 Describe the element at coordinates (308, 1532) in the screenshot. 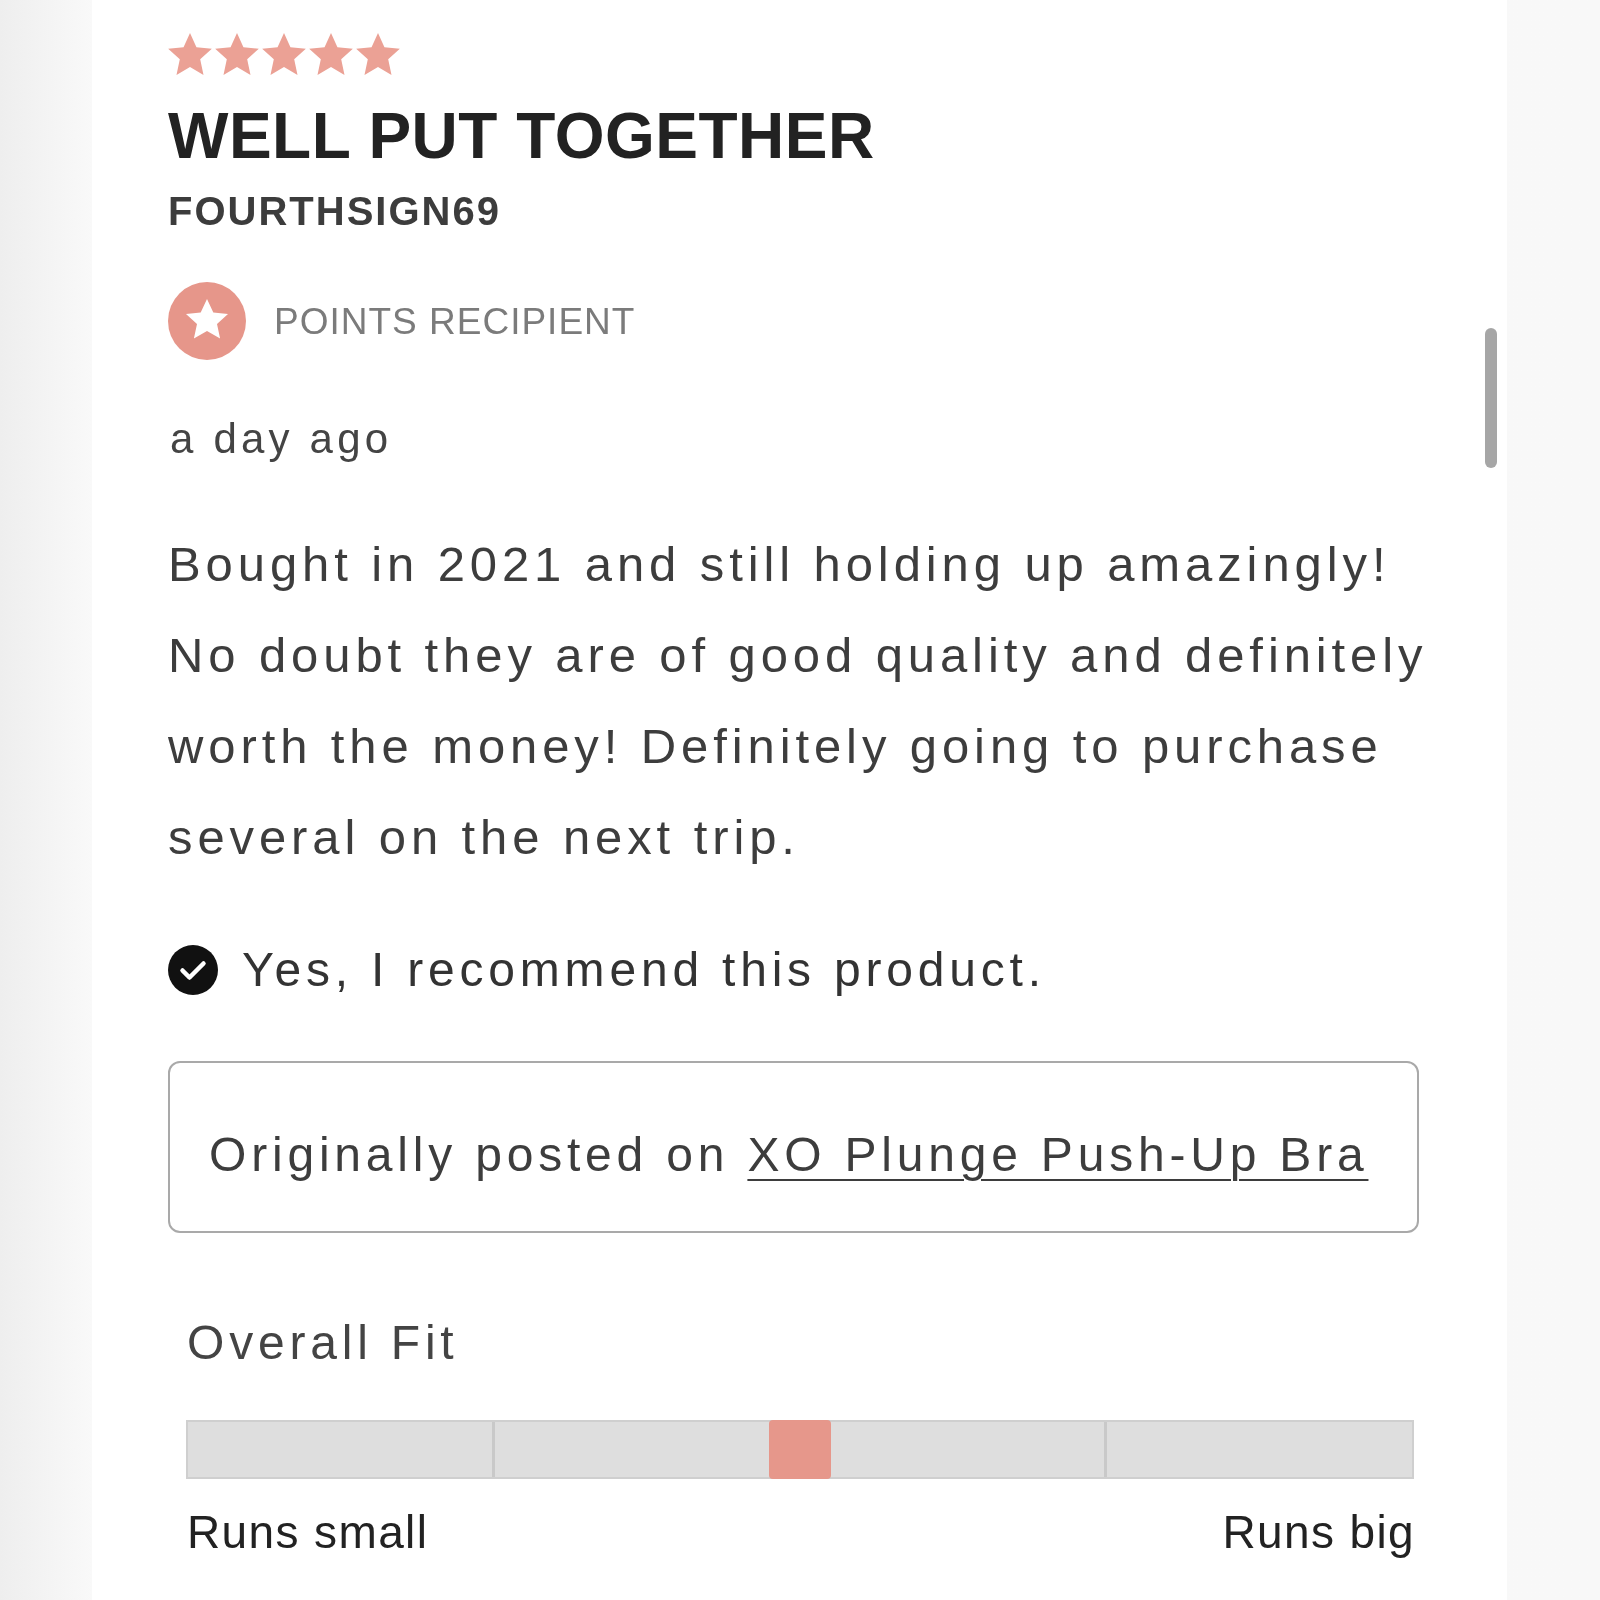

I see `fit-min-label: Runs small` at that location.